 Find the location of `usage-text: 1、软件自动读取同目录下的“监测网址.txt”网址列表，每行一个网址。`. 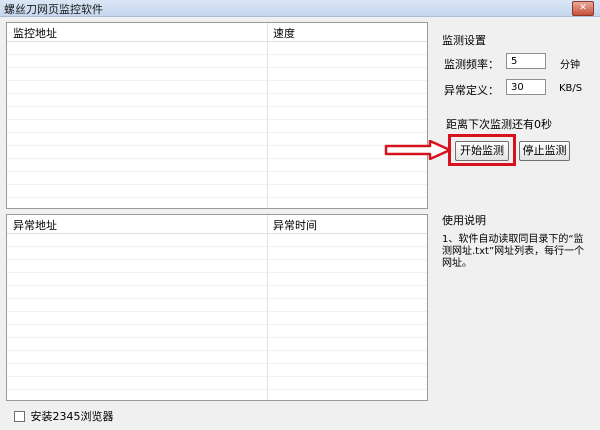

usage-text: 1、软件自动读取同目录下的“监测网址.txt”网址列表，每行一个网址。 is located at coordinates (513, 251).